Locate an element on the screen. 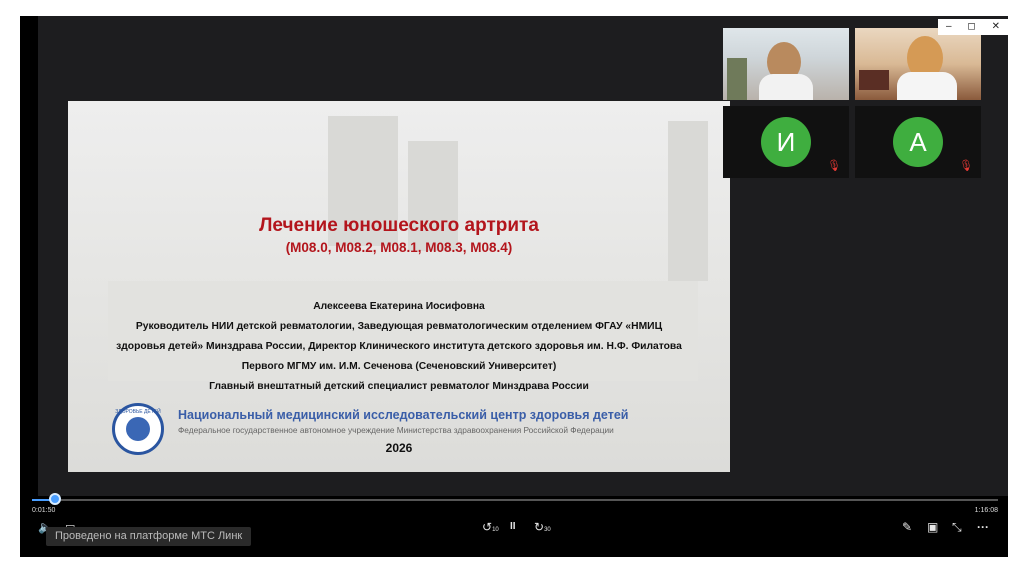 The width and height of the screenshot is (1024, 576). total-duration: 1:16:08 is located at coordinates (986, 510).